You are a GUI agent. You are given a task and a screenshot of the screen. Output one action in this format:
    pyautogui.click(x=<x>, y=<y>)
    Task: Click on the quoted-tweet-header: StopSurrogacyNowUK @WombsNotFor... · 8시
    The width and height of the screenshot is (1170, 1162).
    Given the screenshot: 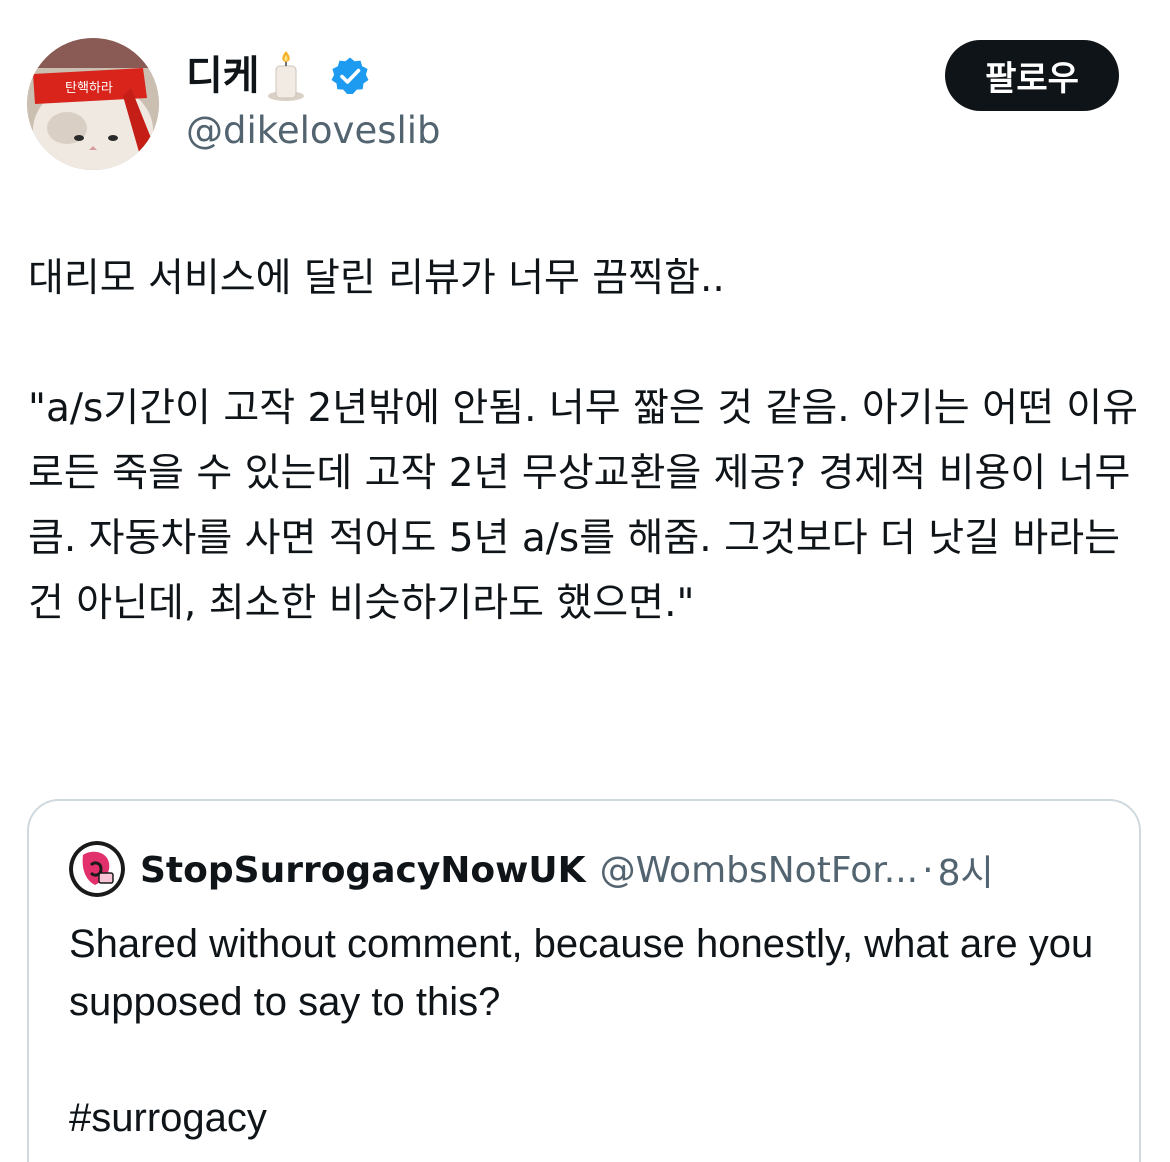 What is the action you would take?
    pyautogui.click(x=567, y=870)
    